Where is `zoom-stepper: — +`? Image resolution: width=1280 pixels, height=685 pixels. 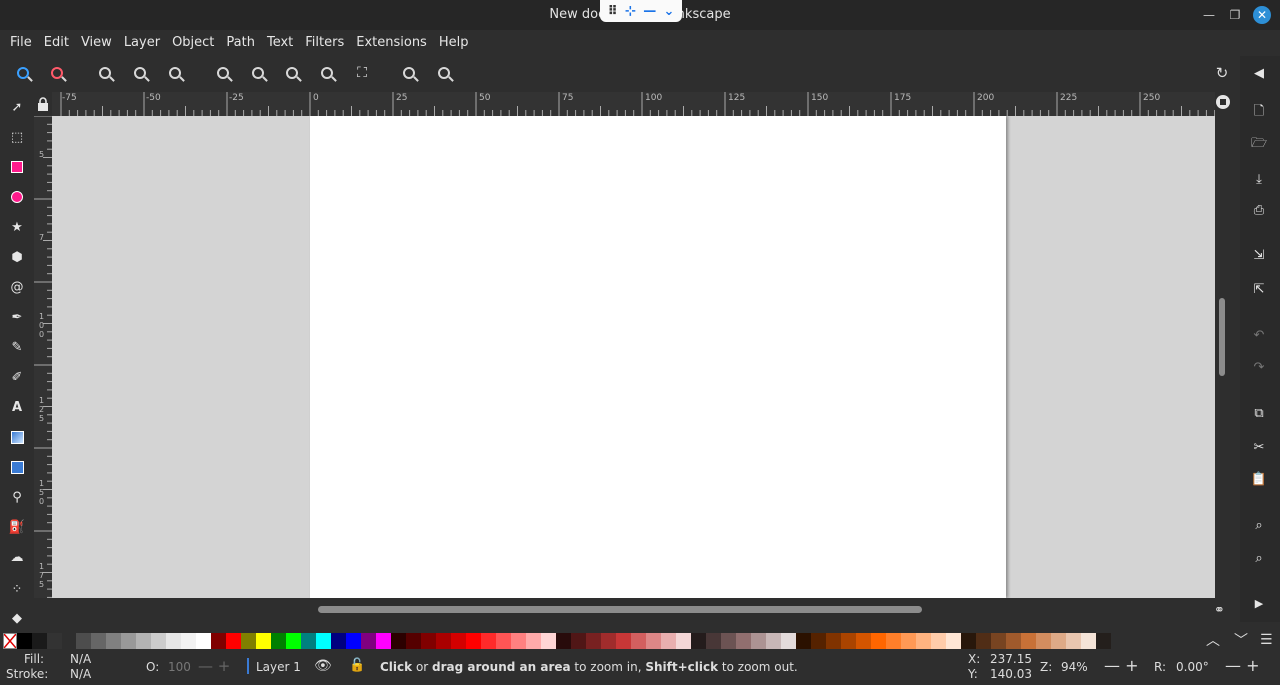 zoom-stepper: — + is located at coordinates (1121, 665).